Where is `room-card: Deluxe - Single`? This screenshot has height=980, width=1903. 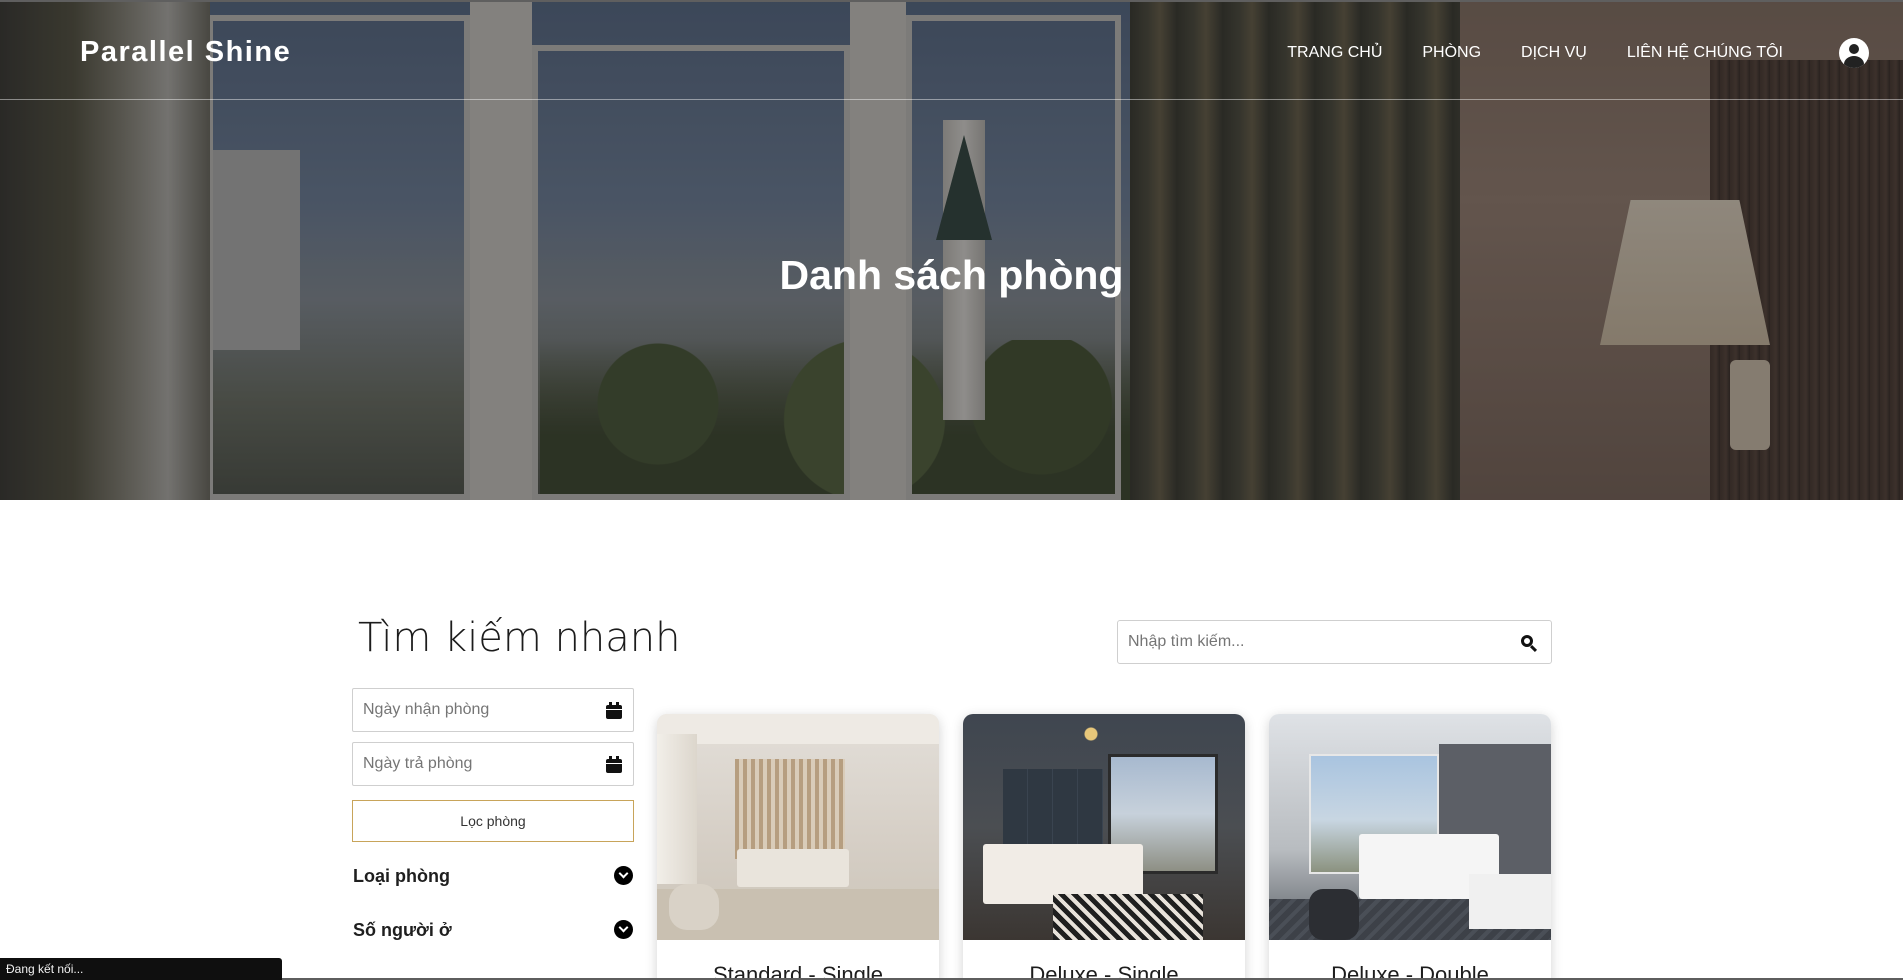 room-card: Deluxe - Single is located at coordinates (1104, 847).